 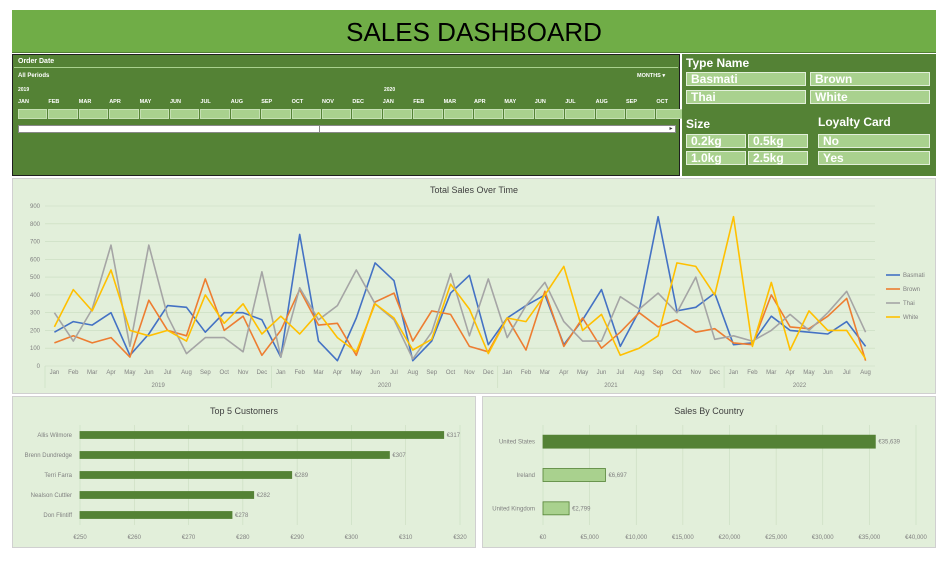 I want to click on timeline-unit-dropdown: MONTHS ▾, so click(x=651, y=76).